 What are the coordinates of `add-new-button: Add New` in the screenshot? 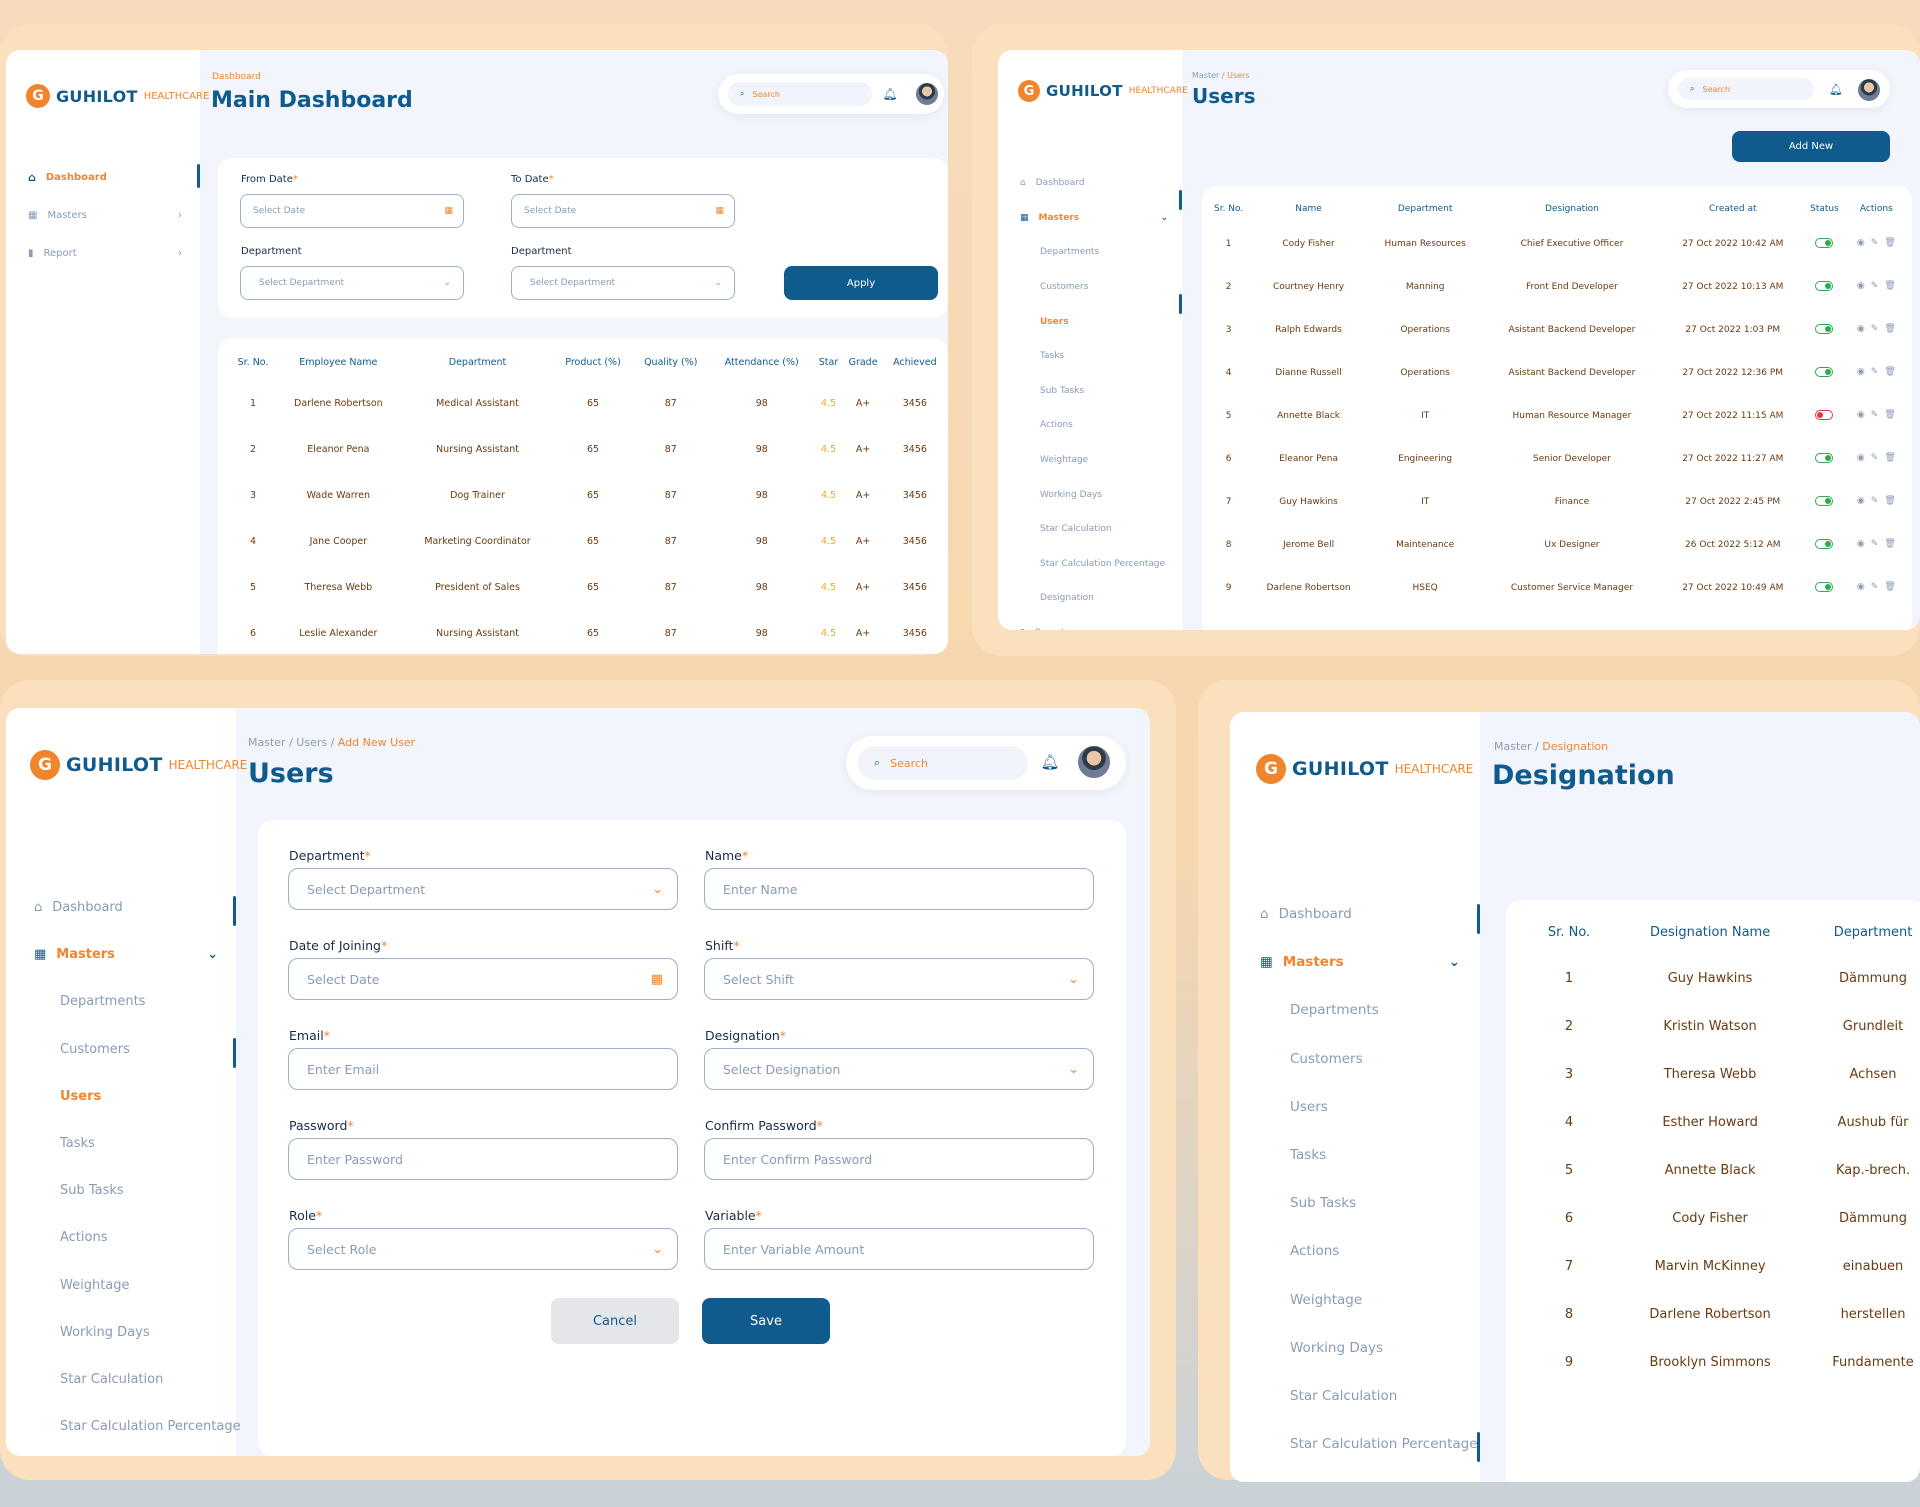 It's located at (1811, 146).